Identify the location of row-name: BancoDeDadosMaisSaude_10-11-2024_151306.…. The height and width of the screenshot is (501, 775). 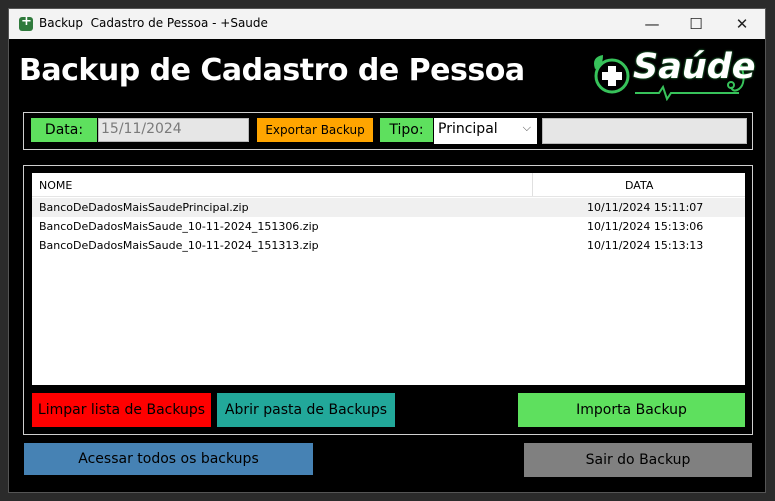
(179, 226).